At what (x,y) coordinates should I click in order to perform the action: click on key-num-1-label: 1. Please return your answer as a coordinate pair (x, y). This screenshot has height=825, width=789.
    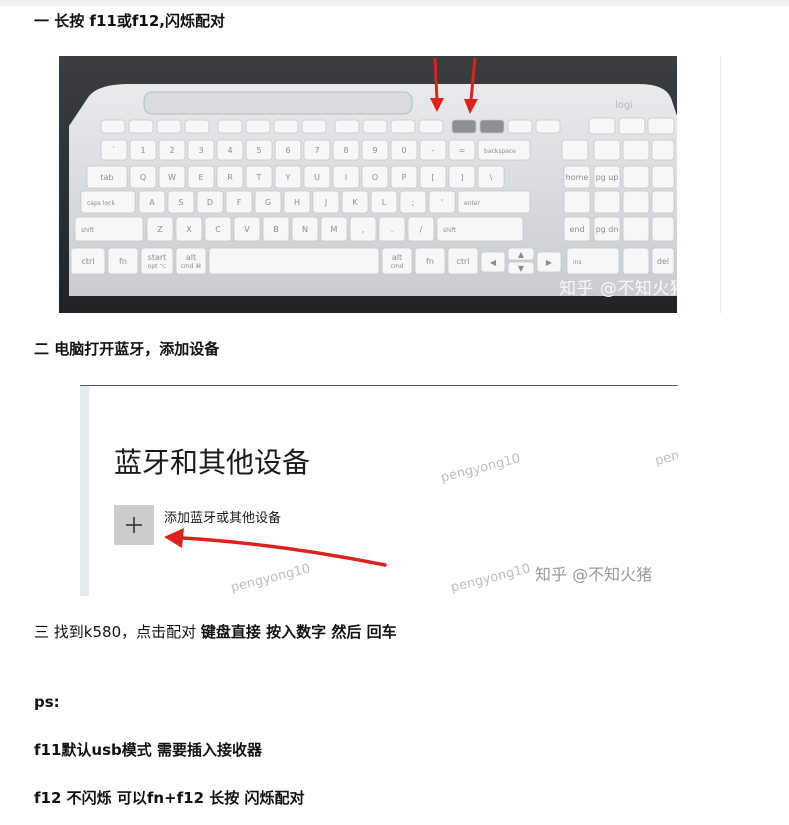
    Looking at the image, I should click on (142, 150).